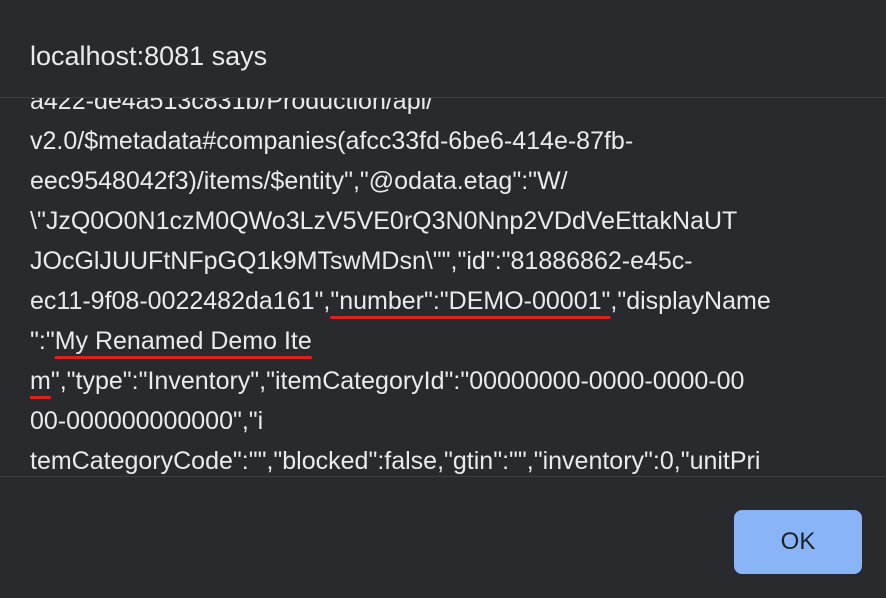  Describe the element at coordinates (40, 381) in the screenshot. I see `highlighted-display-name-end: m` at that location.